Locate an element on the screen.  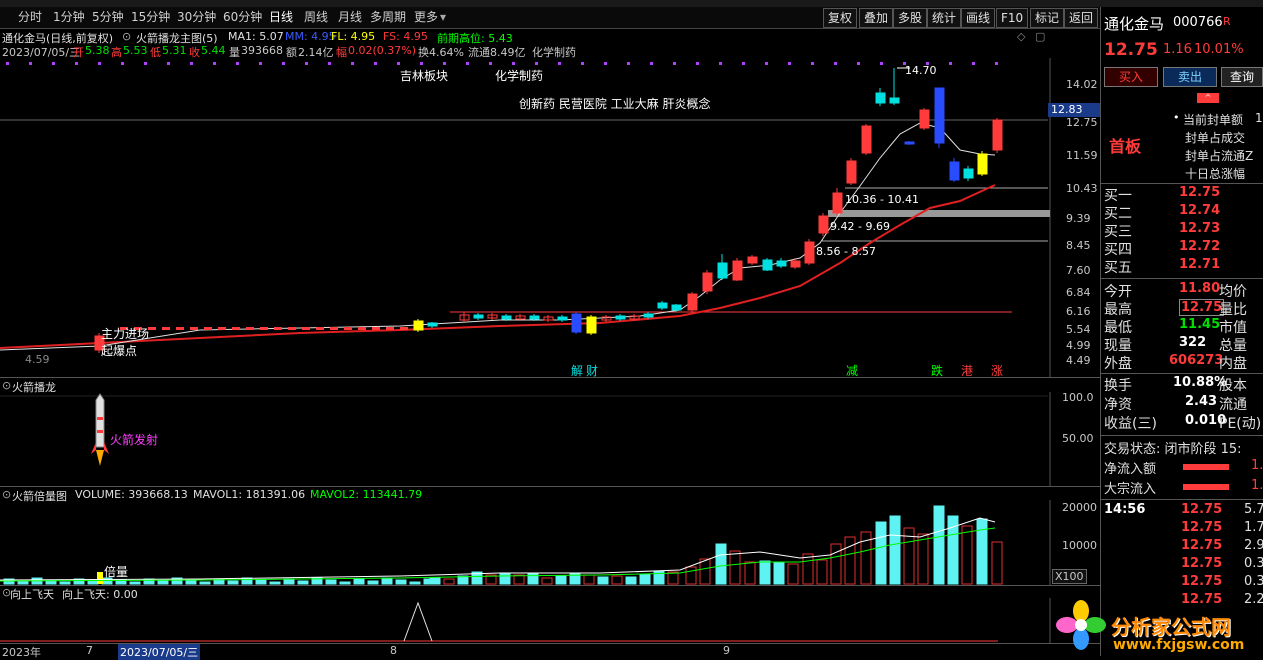
orderbook-price: 12.73 is located at coordinates (1200, 228).